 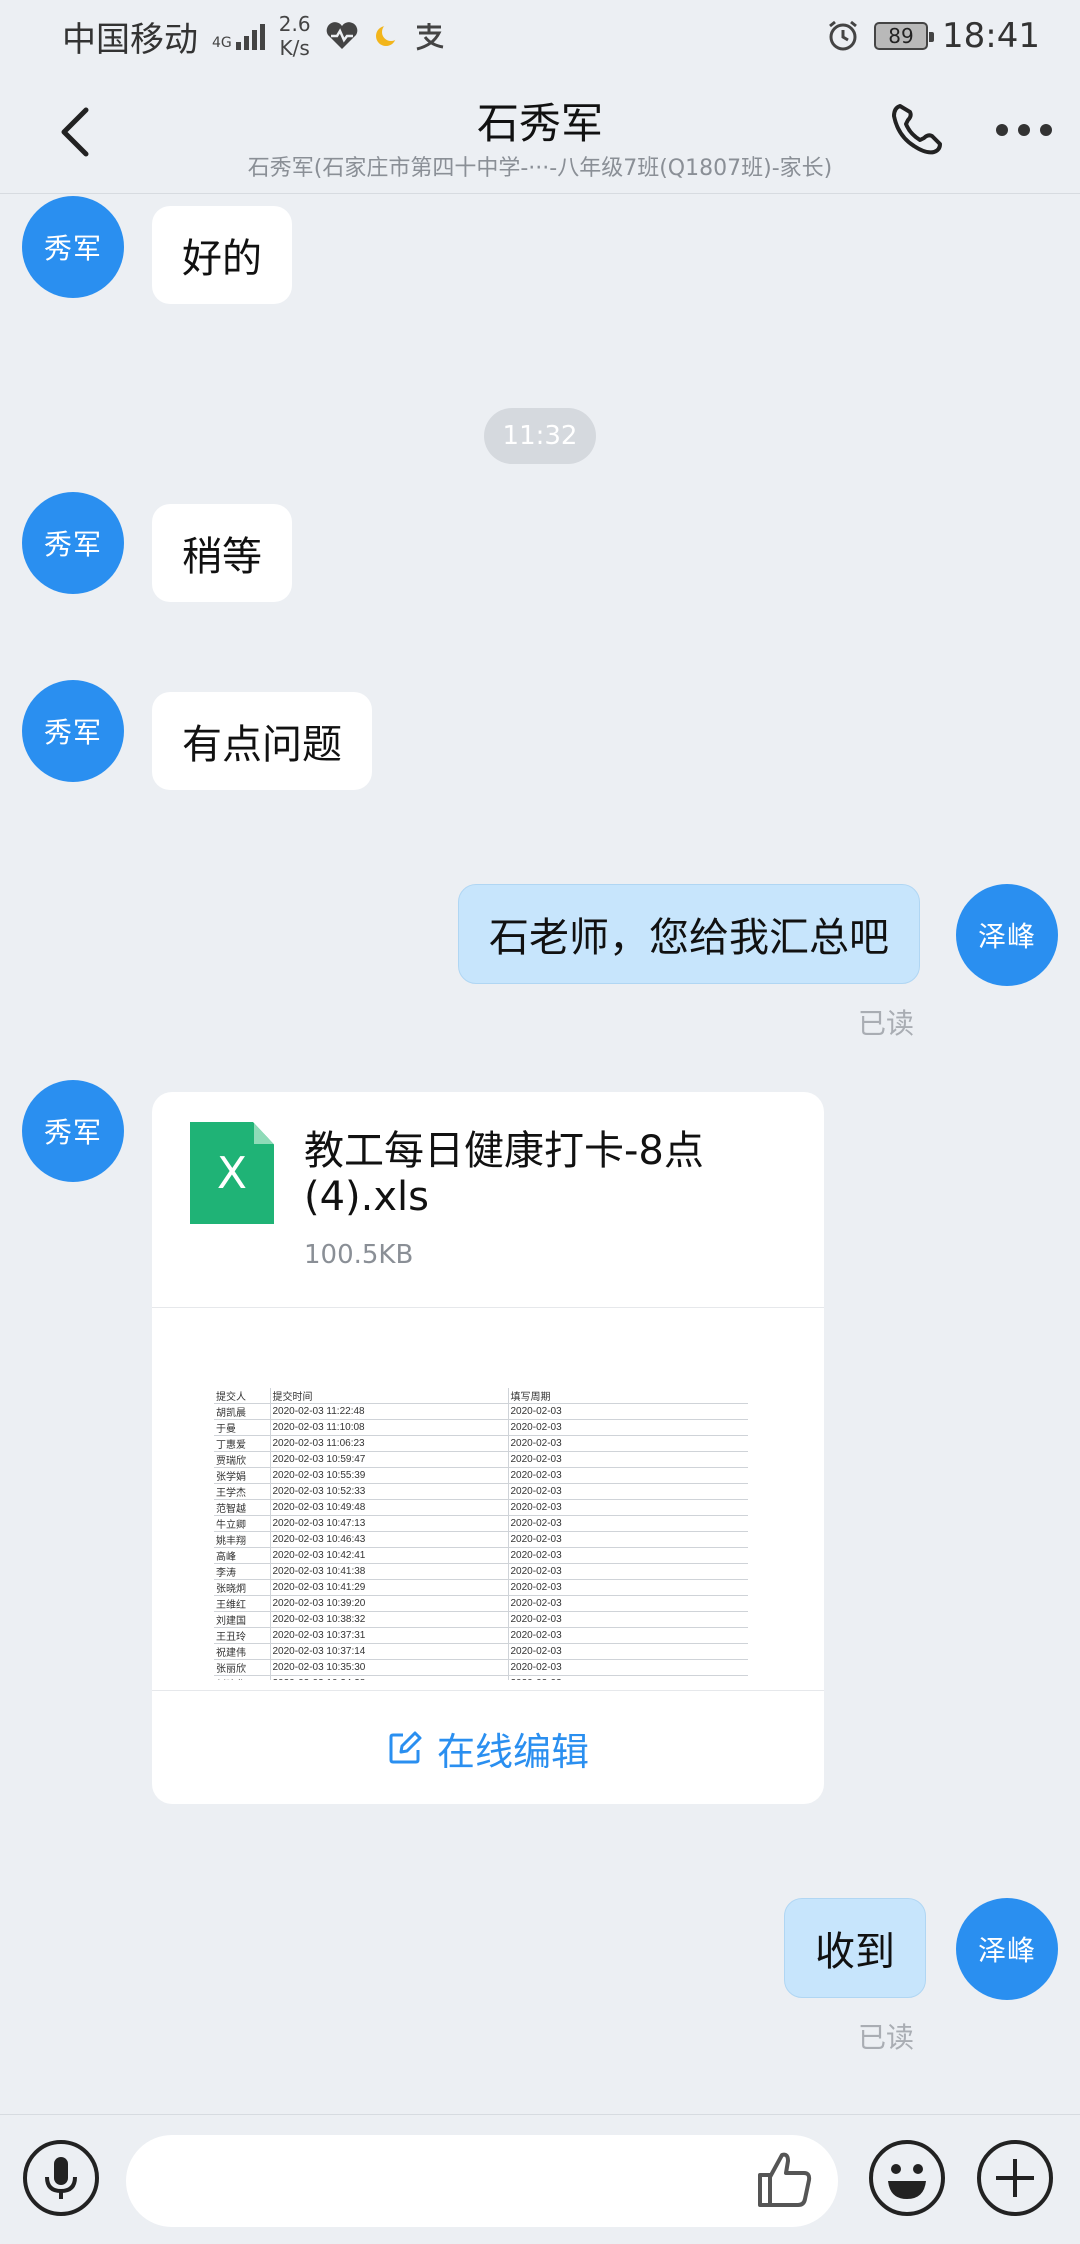 What do you see at coordinates (389, 1507) in the screenshot?
I see `preview-cell: 2020-02-03 10:49:48` at bounding box center [389, 1507].